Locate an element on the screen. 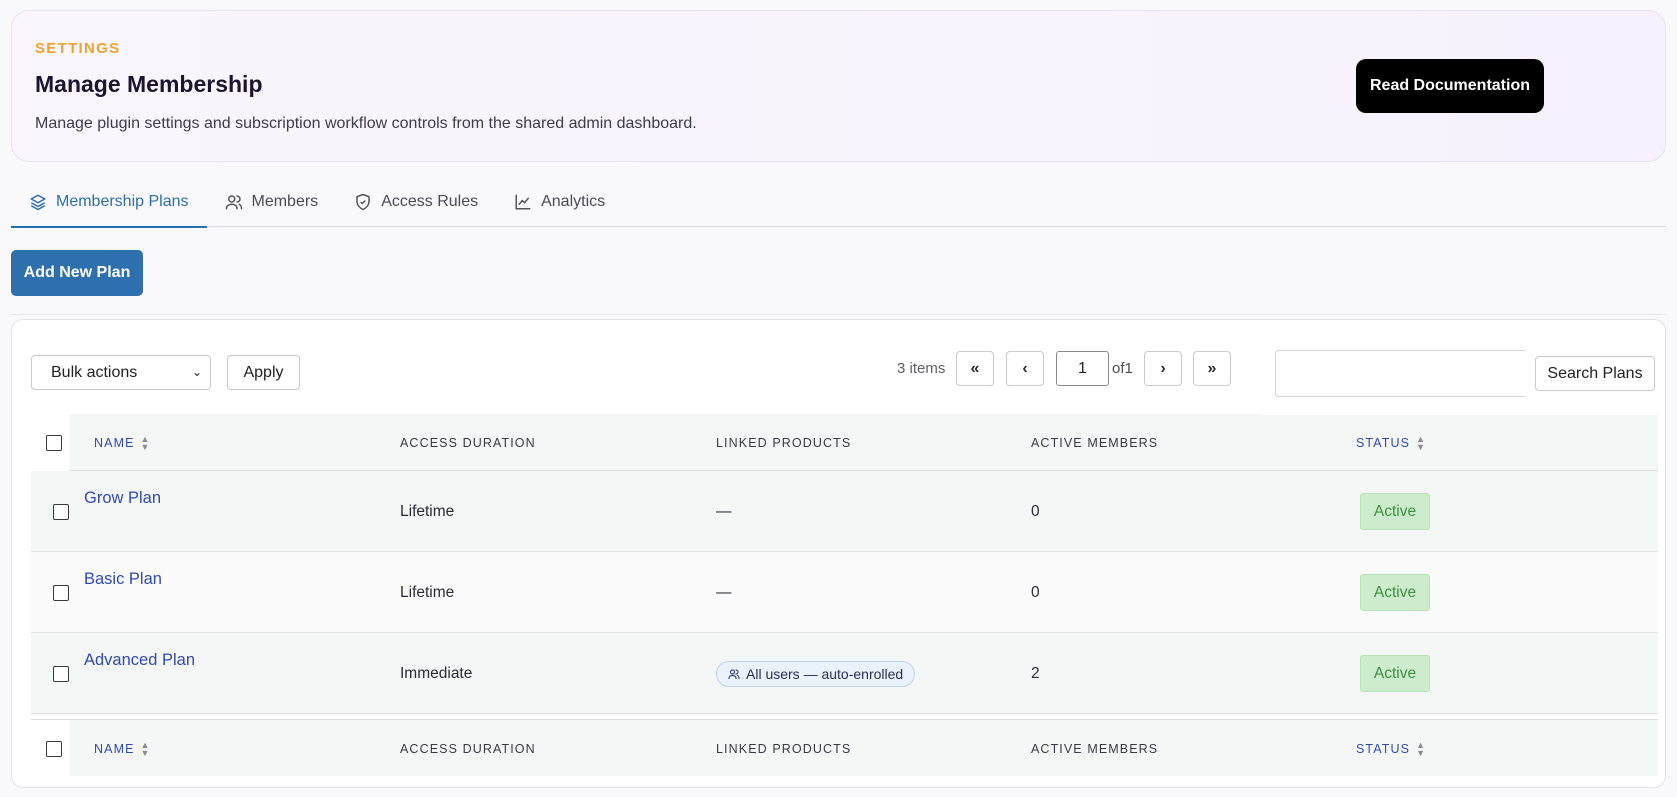  search-input is located at coordinates (1400, 373).